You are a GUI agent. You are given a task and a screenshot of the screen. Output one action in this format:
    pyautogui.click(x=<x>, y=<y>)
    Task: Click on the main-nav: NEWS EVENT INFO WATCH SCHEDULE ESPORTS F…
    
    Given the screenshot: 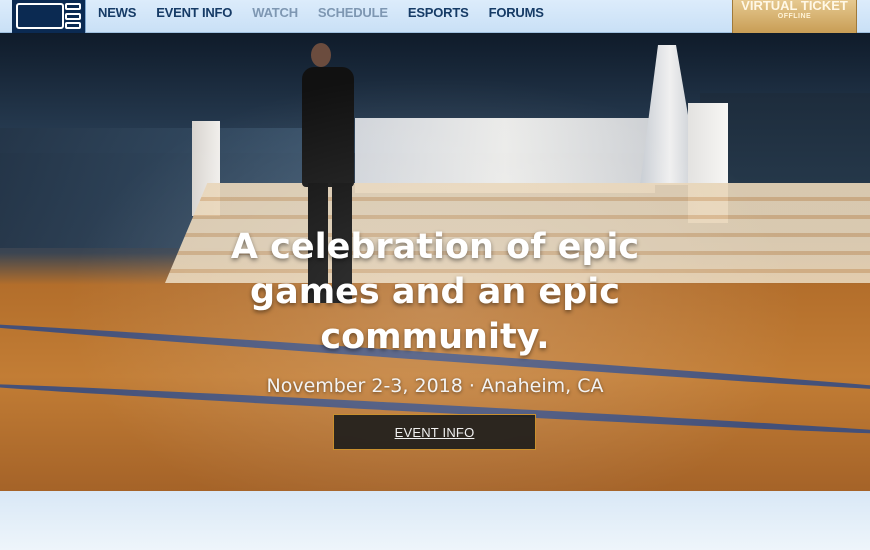 What is the action you would take?
    pyautogui.click(x=321, y=12)
    